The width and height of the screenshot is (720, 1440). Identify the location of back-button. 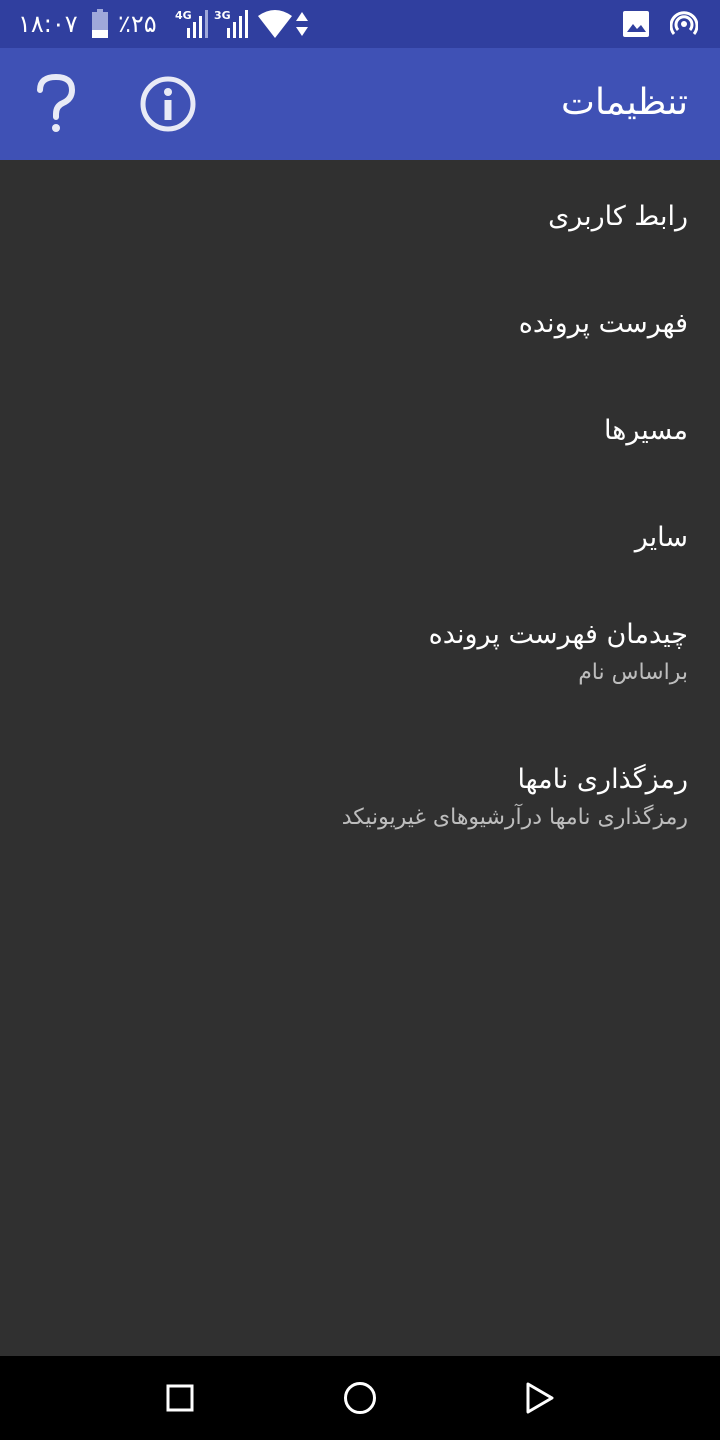
(540, 1398).